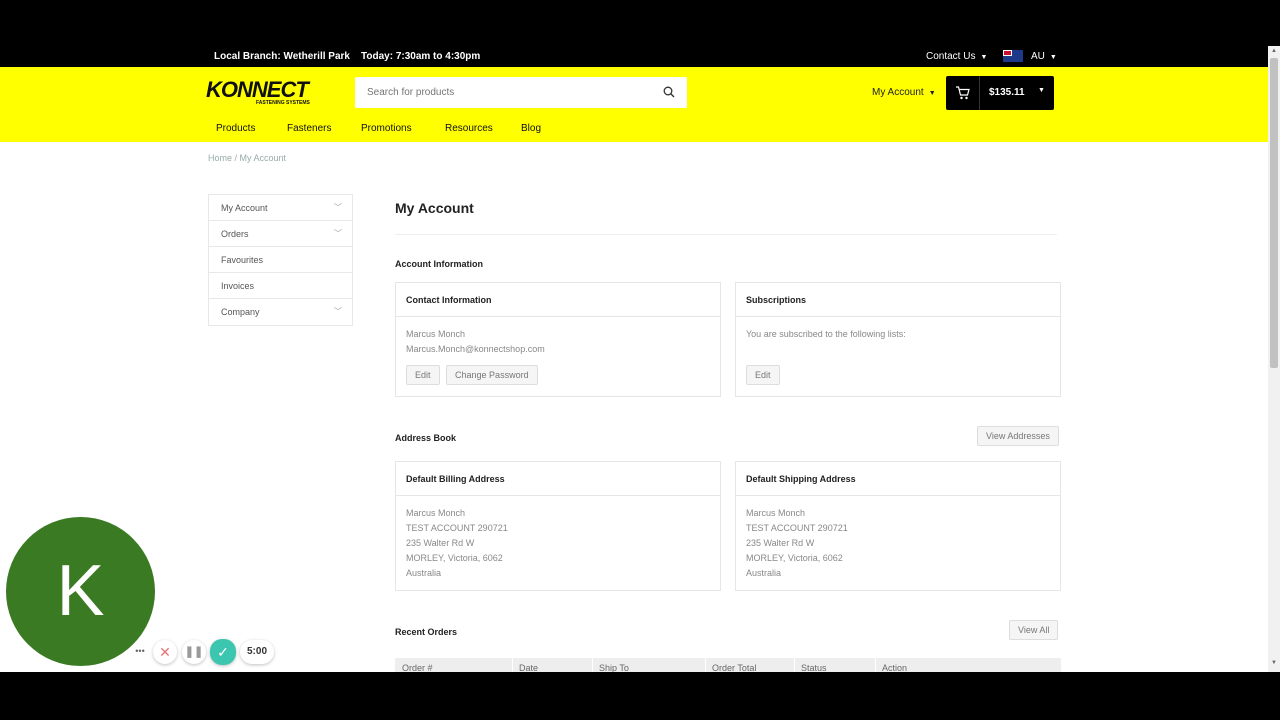 The height and width of the screenshot is (720, 1280). Describe the element at coordinates (440, 543) in the screenshot. I see `billing-line: 235 Walter Rd W` at that location.